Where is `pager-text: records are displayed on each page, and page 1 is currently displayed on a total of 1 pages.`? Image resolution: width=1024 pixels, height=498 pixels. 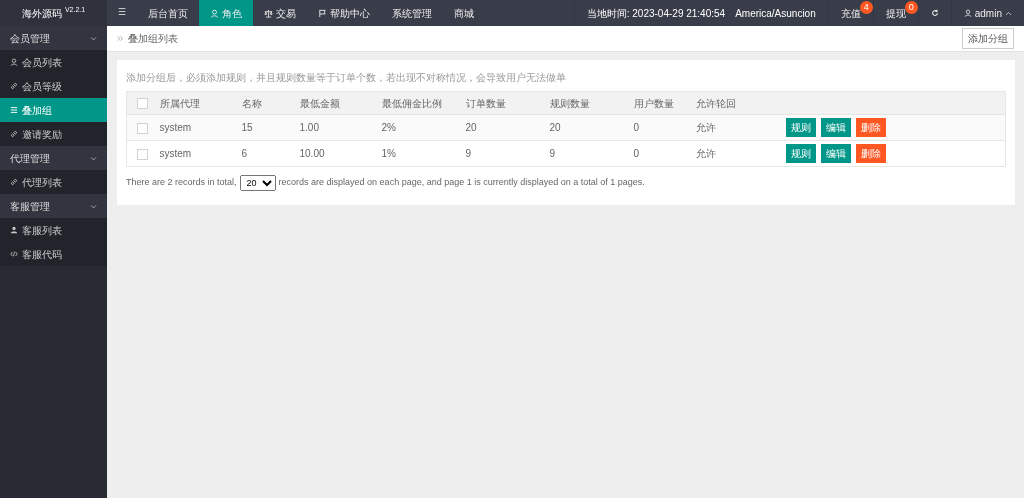
pager-text: records are displayed on each page, and page 1 is currently displayed on a total of 1 pages. is located at coordinates (461, 183).